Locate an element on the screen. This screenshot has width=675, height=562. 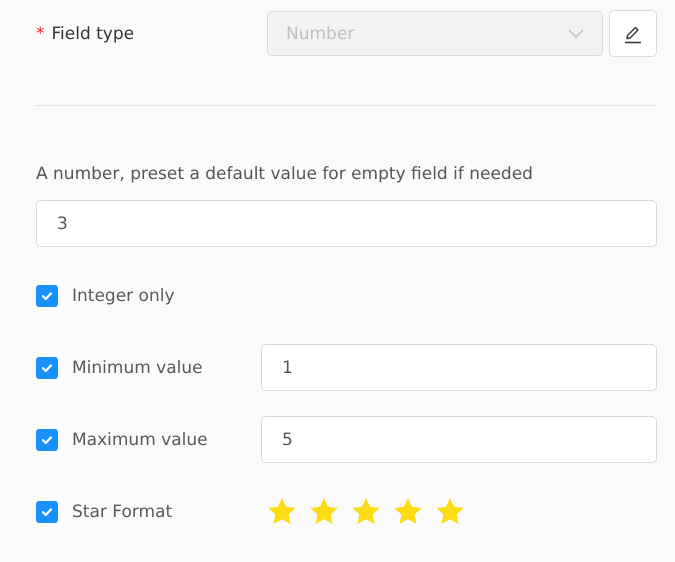
required-mark: * is located at coordinates (40, 34).